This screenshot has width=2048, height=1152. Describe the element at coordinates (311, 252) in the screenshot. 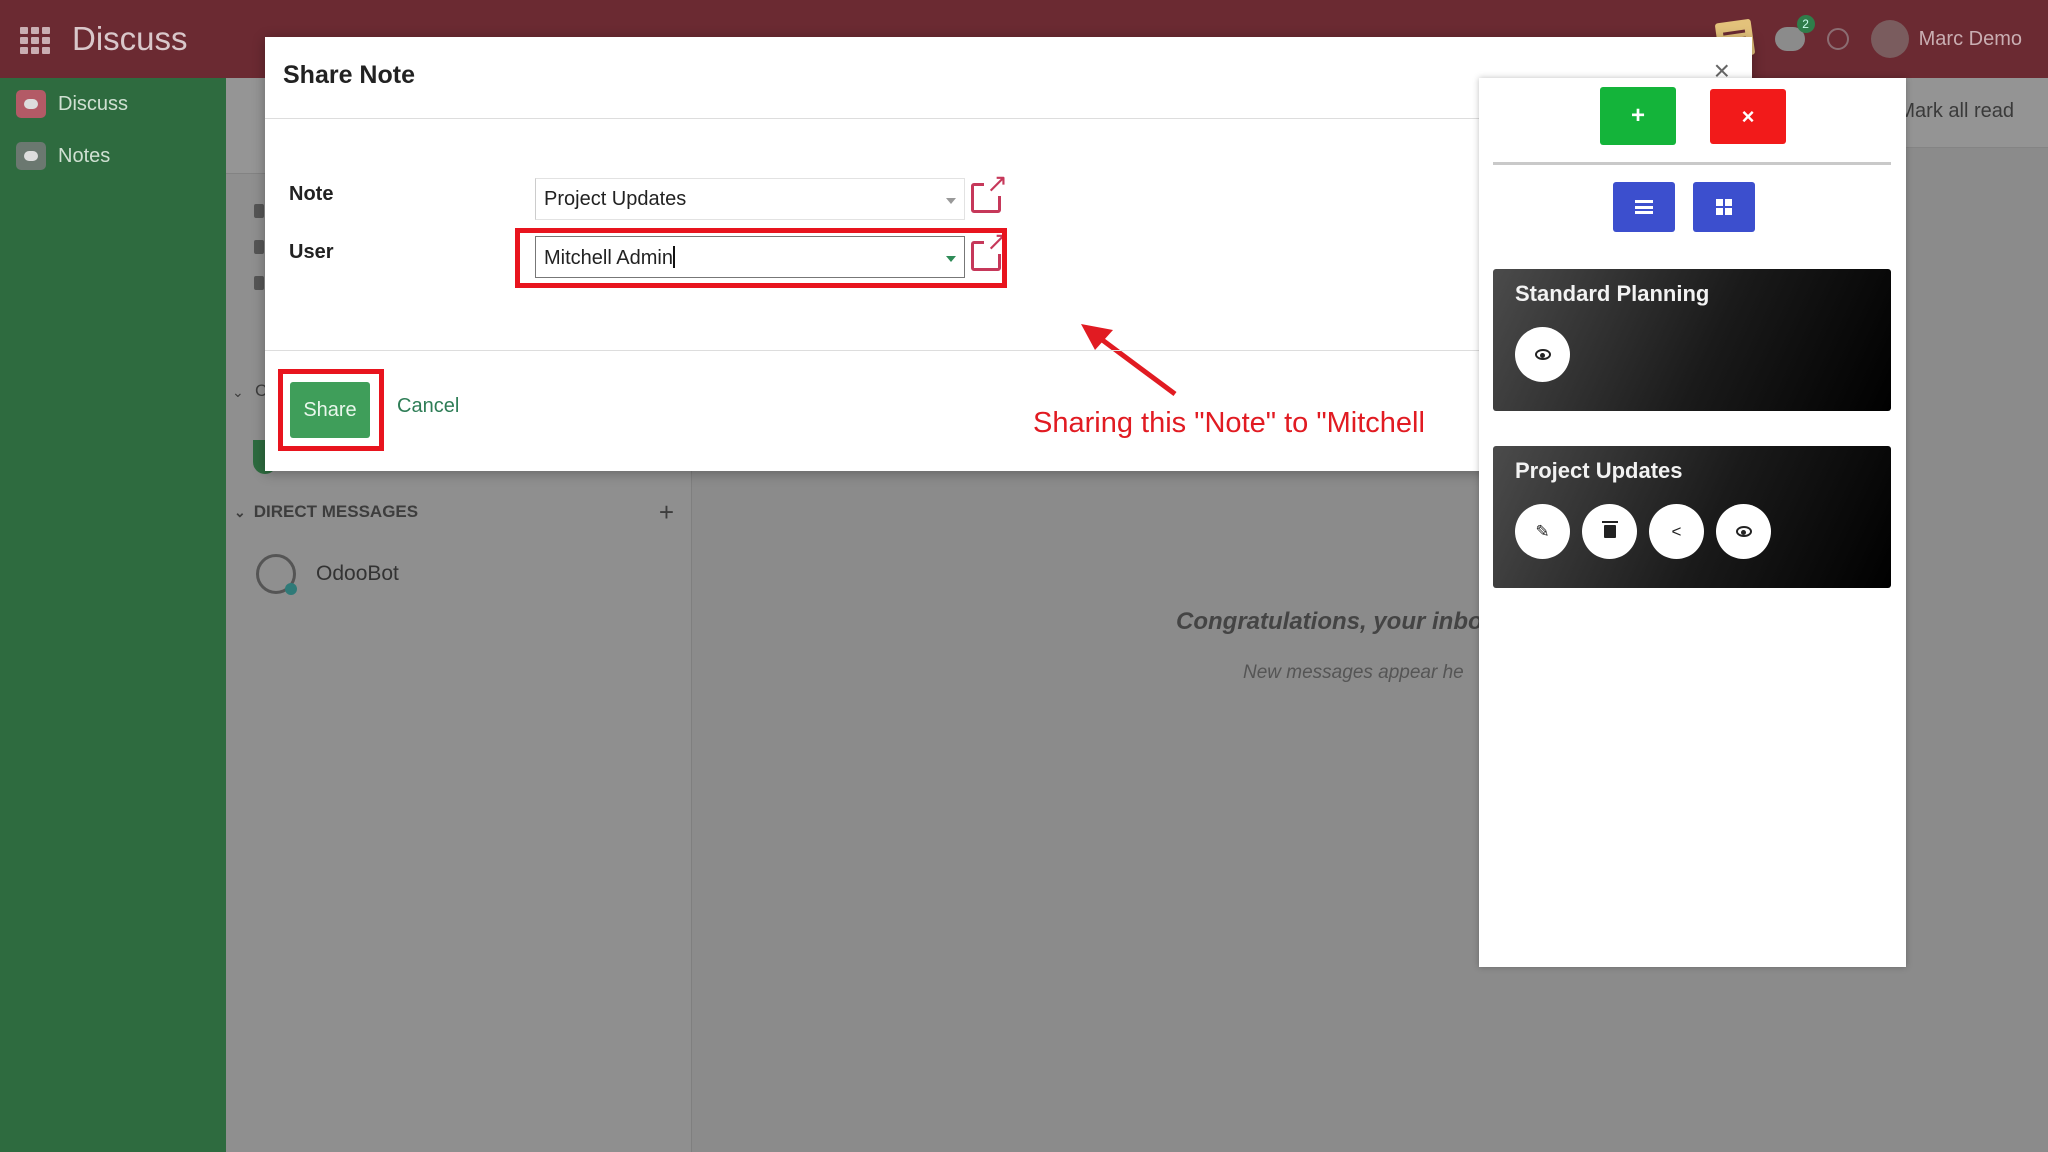

I see `user-field-label: User` at that location.